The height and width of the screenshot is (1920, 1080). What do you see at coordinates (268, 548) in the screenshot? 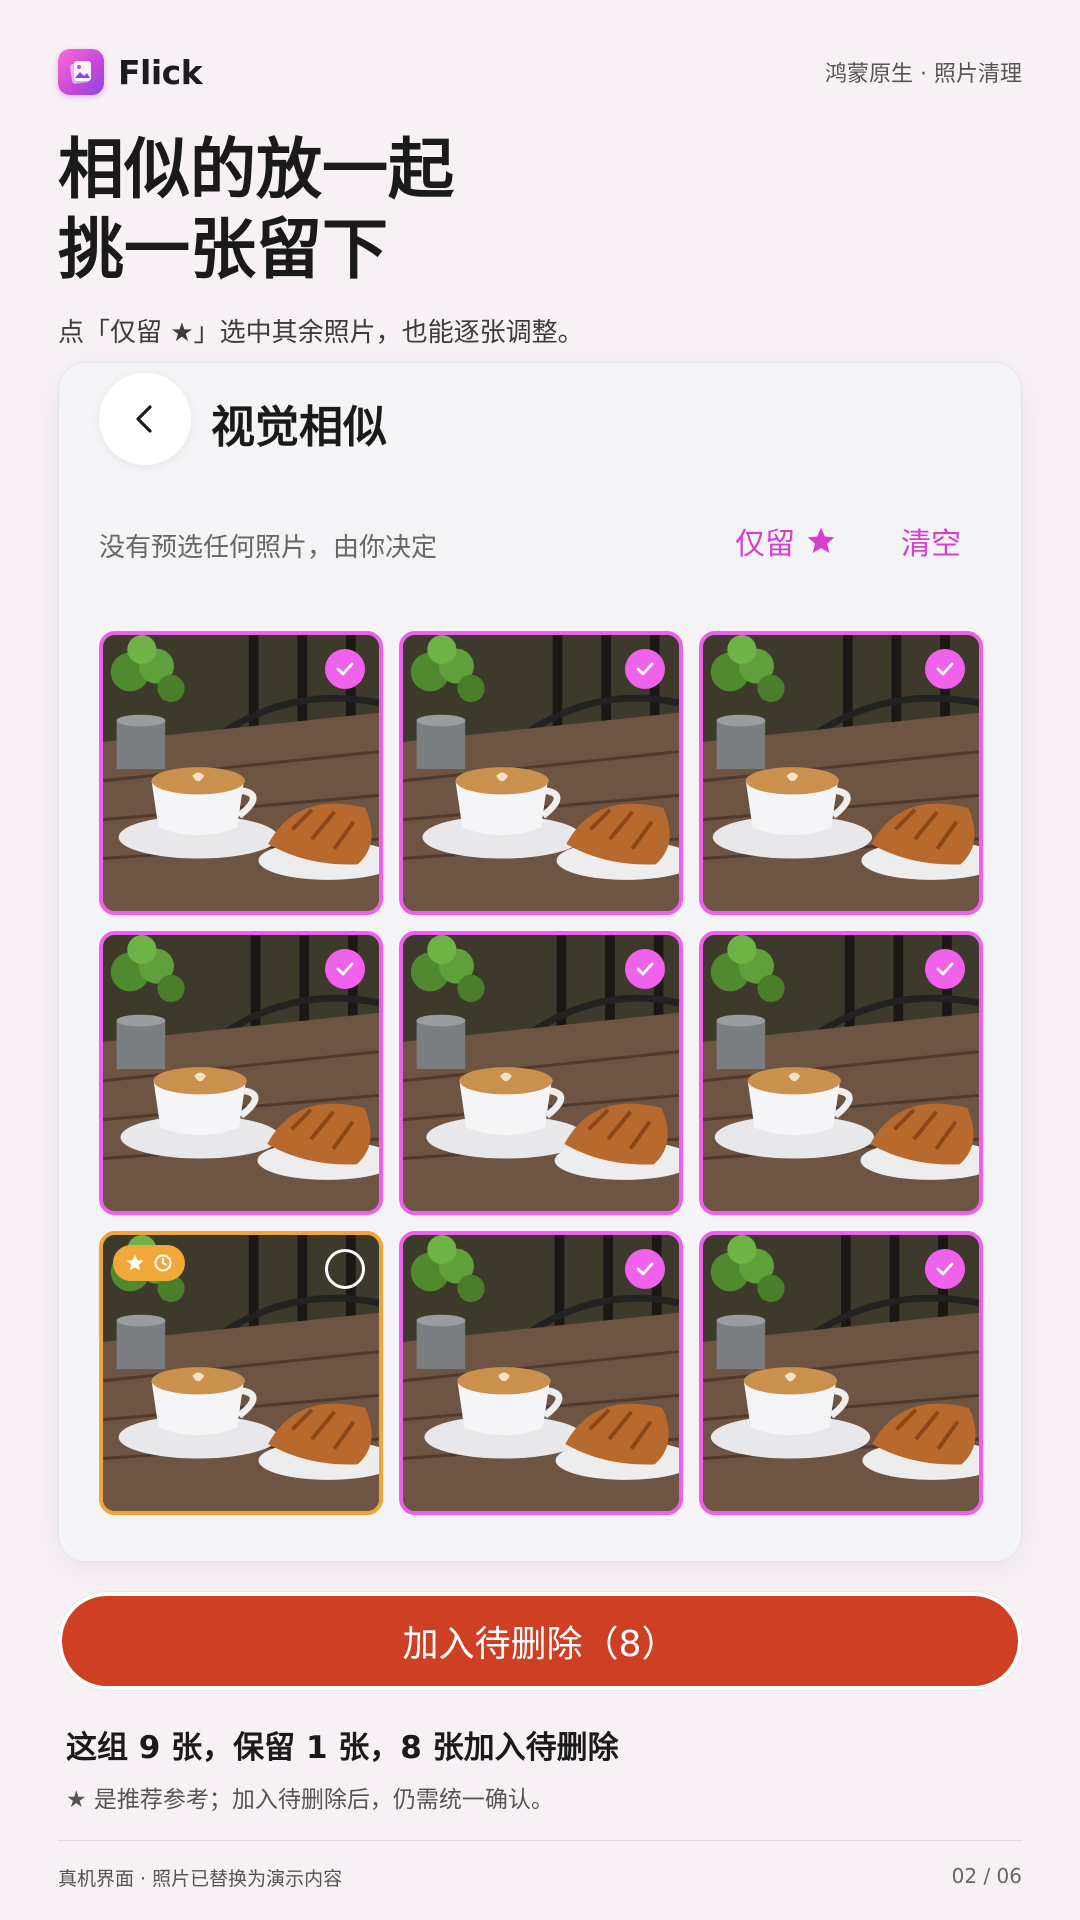
I see `info-text: 没有预选任何照片，由你决定` at bounding box center [268, 548].